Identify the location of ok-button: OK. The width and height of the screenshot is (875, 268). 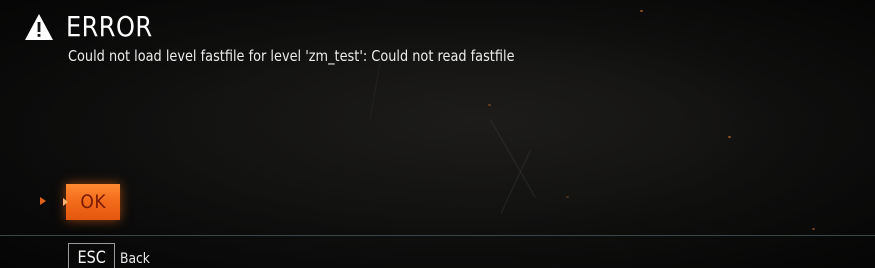
(91, 202).